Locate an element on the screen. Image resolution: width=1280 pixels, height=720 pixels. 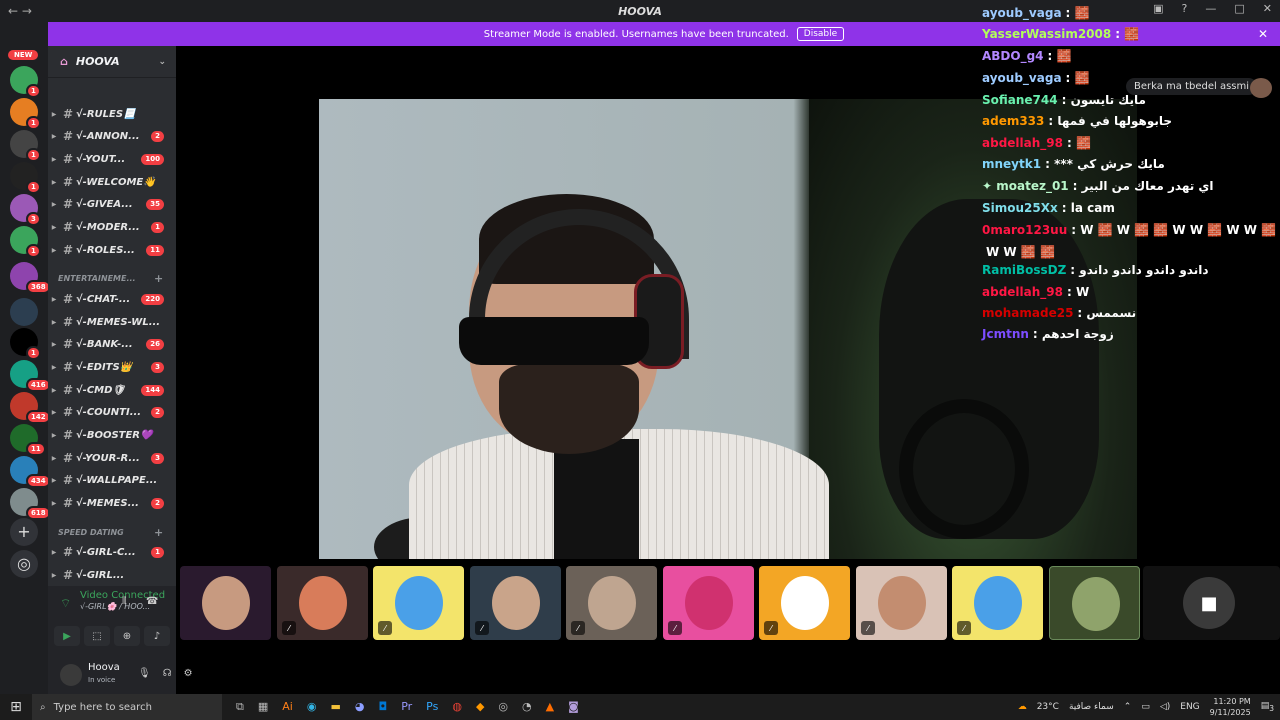
channel-item: ▶ # √-BANK-... 26 is located at coordinates (112, 344).